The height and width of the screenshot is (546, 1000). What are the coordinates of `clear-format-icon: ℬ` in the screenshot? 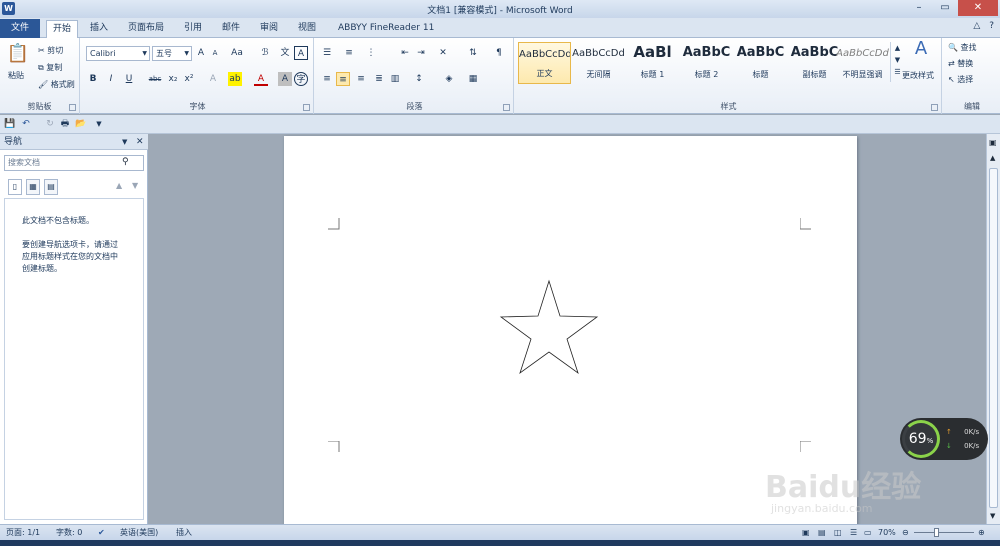 It's located at (265, 53).